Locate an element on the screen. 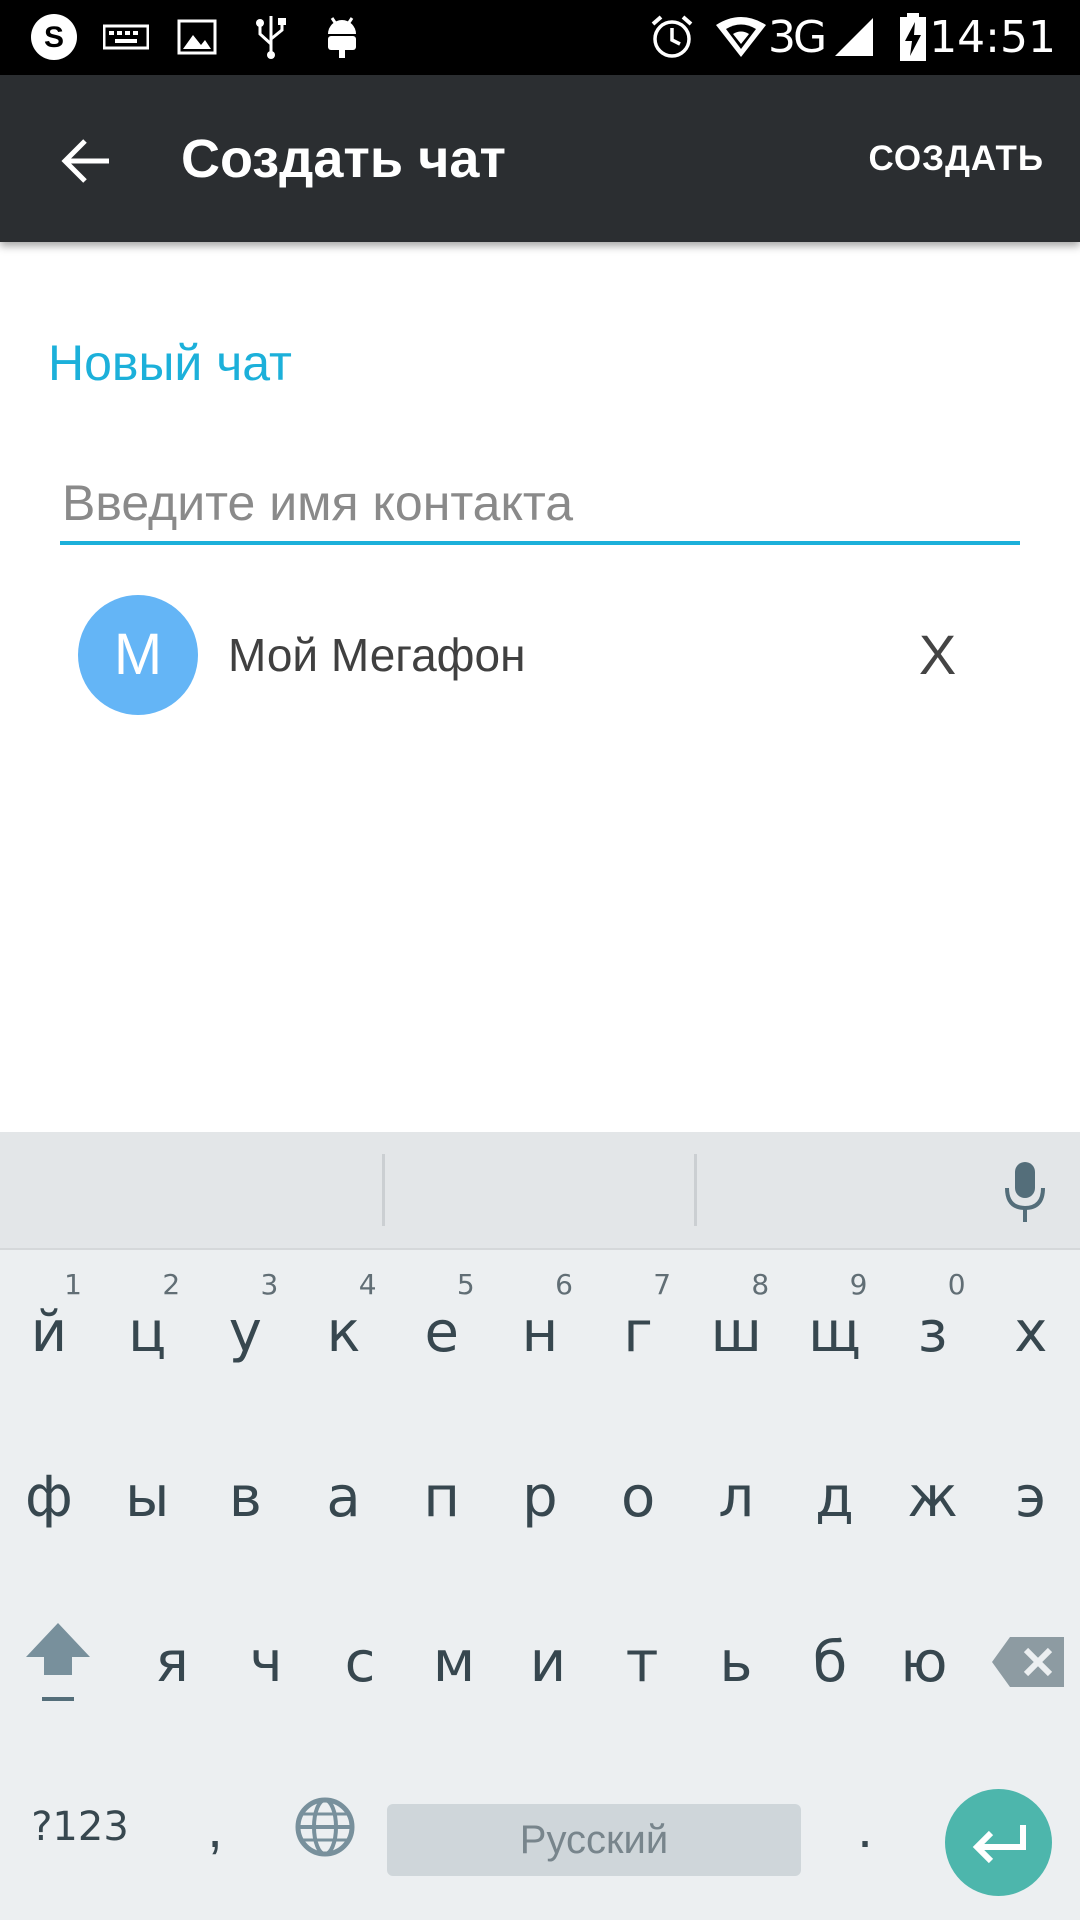 This screenshot has width=1080, height=1920. key-2: ц2 is located at coordinates (147, 1332).